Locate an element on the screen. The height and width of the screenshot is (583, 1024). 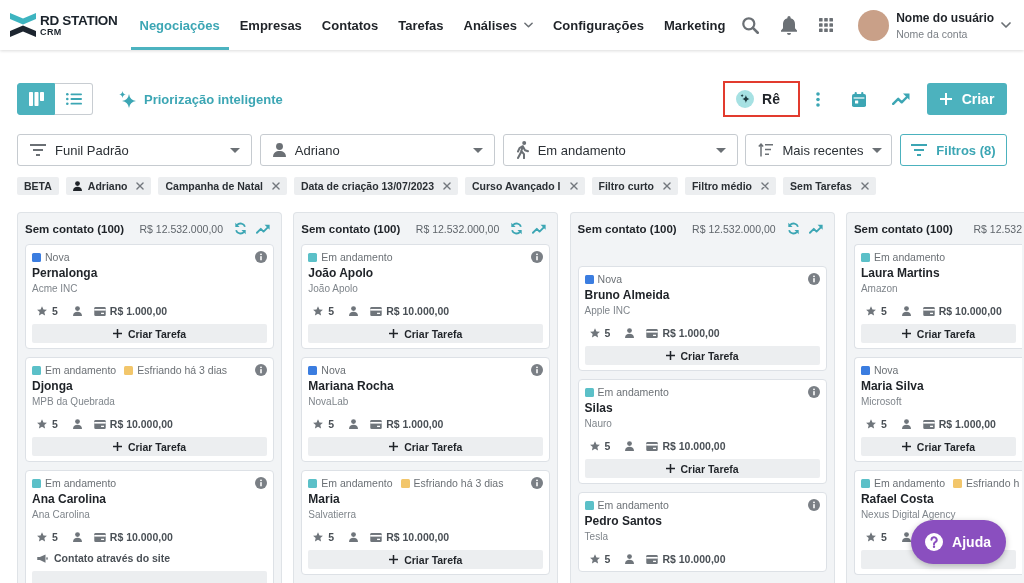
funnel-dropdown: Funil Padrão is located at coordinates (135, 150).